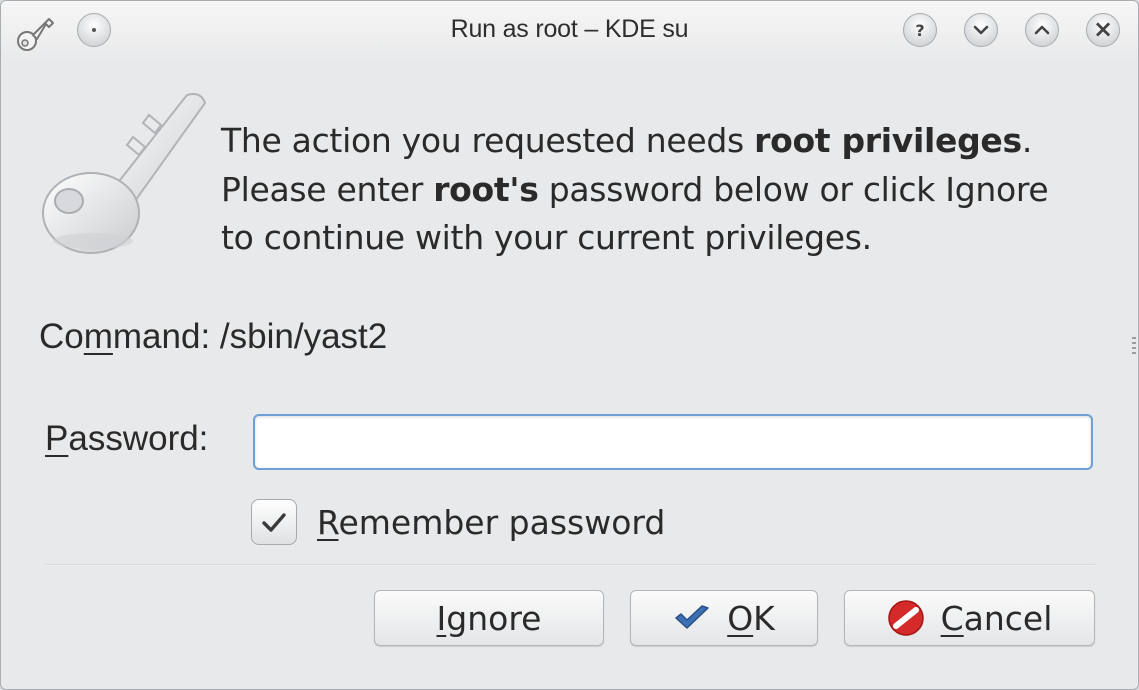 The height and width of the screenshot is (690, 1139). Describe the element at coordinates (692, 618) in the screenshot. I see `ok-checkmark-icon` at that location.